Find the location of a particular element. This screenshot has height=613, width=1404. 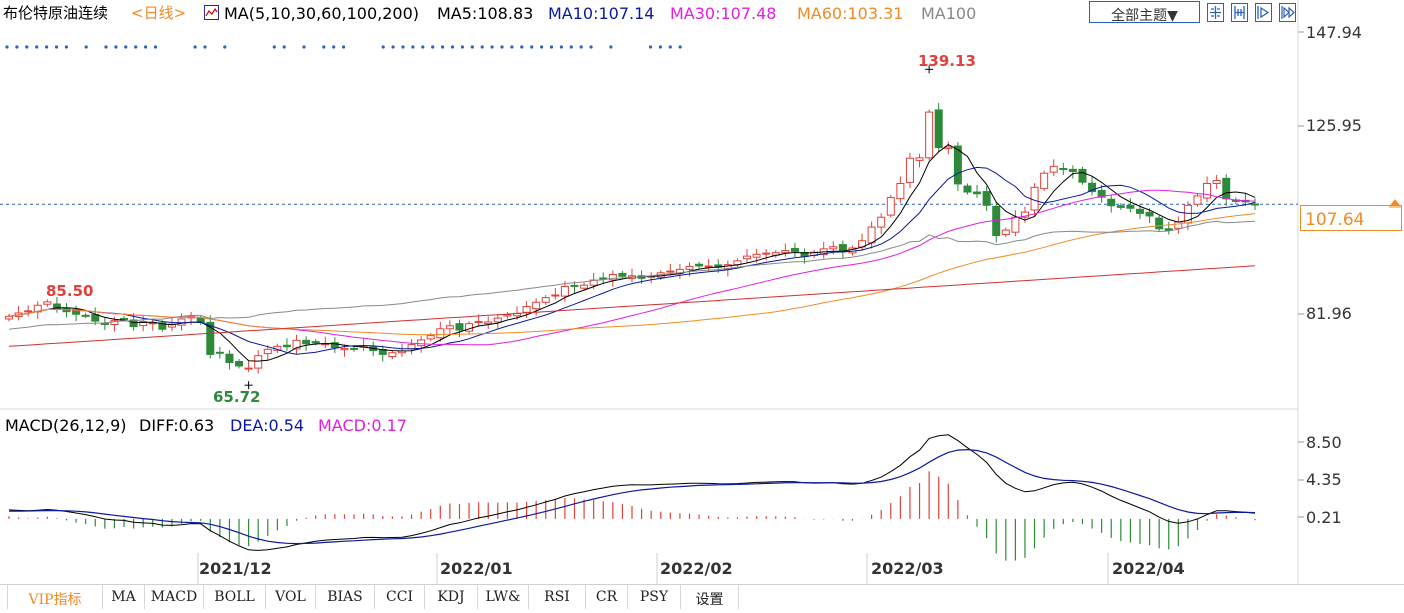

ma60-value: MA60:103.31 is located at coordinates (850, 13).